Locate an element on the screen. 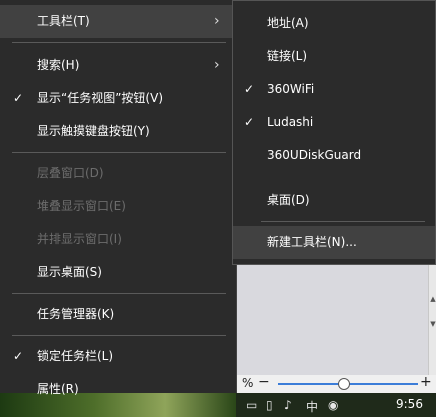  submenu-item-label: 360WiFi is located at coordinates (291, 89).